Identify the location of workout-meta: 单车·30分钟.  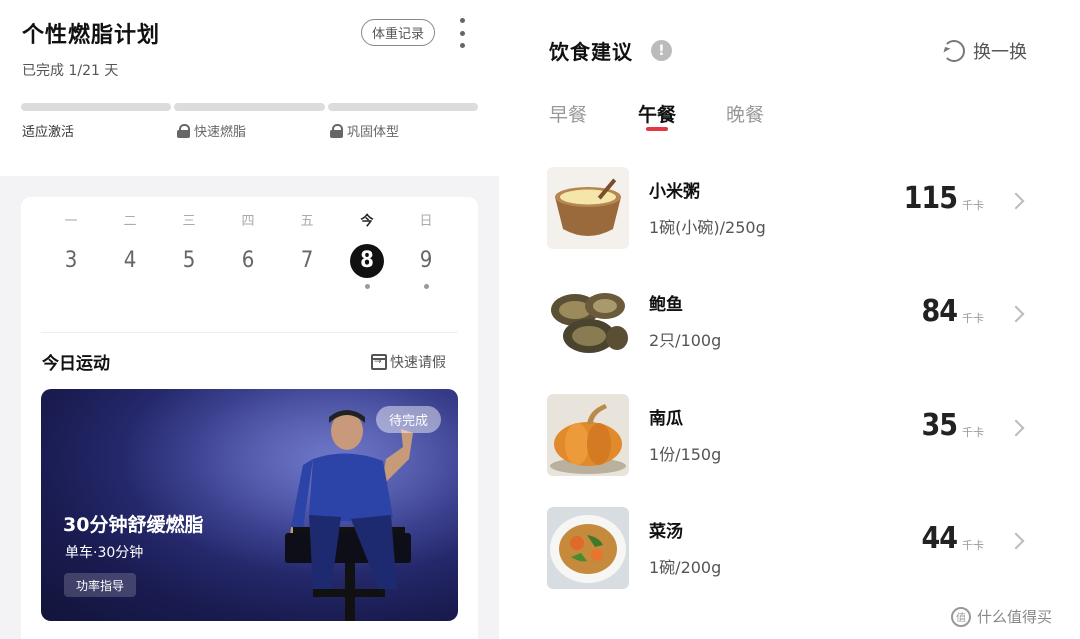
(104, 553).